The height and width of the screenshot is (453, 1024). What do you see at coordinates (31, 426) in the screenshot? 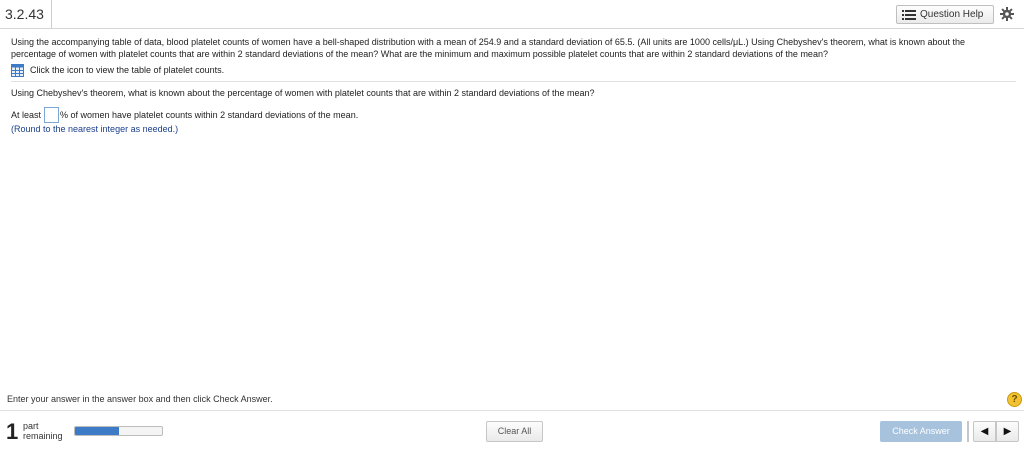
I see `parts-label-line1: part` at bounding box center [31, 426].